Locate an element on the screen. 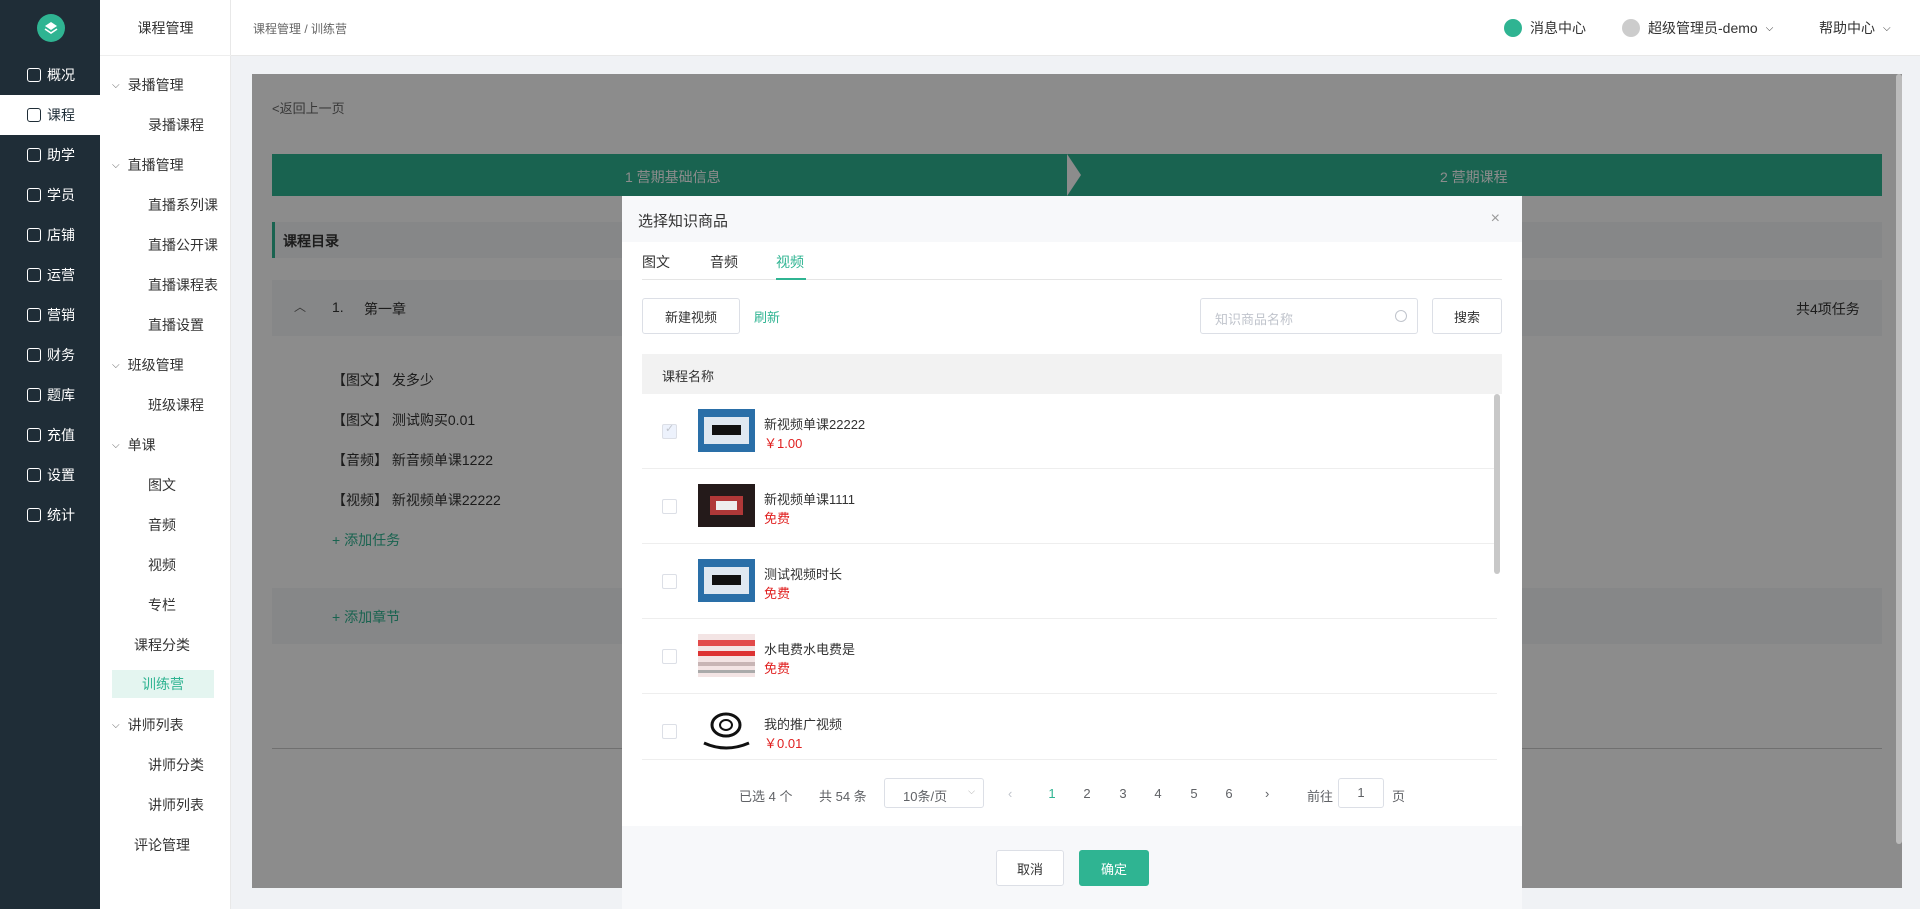 The image size is (1920, 909). table-row: 新视频单课22222 ￥1.00 is located at coordinates (1069, 431).